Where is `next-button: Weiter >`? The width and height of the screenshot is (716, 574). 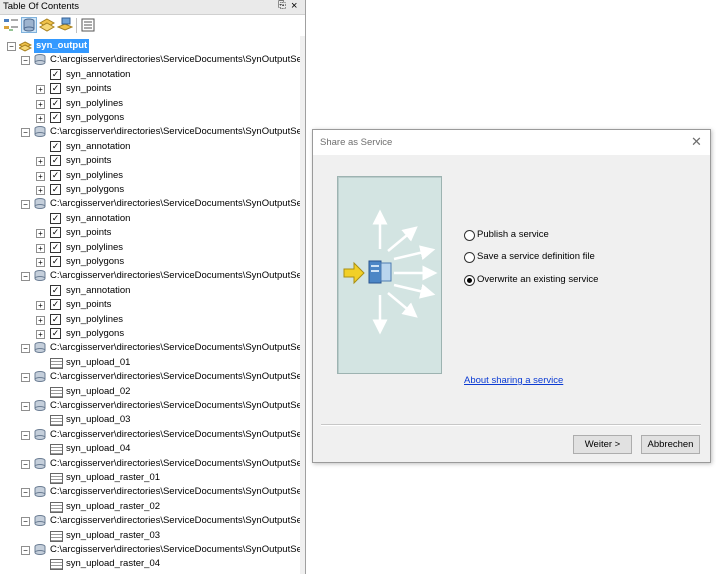
next-button: Weiter > is located at coordinates (602, 444).